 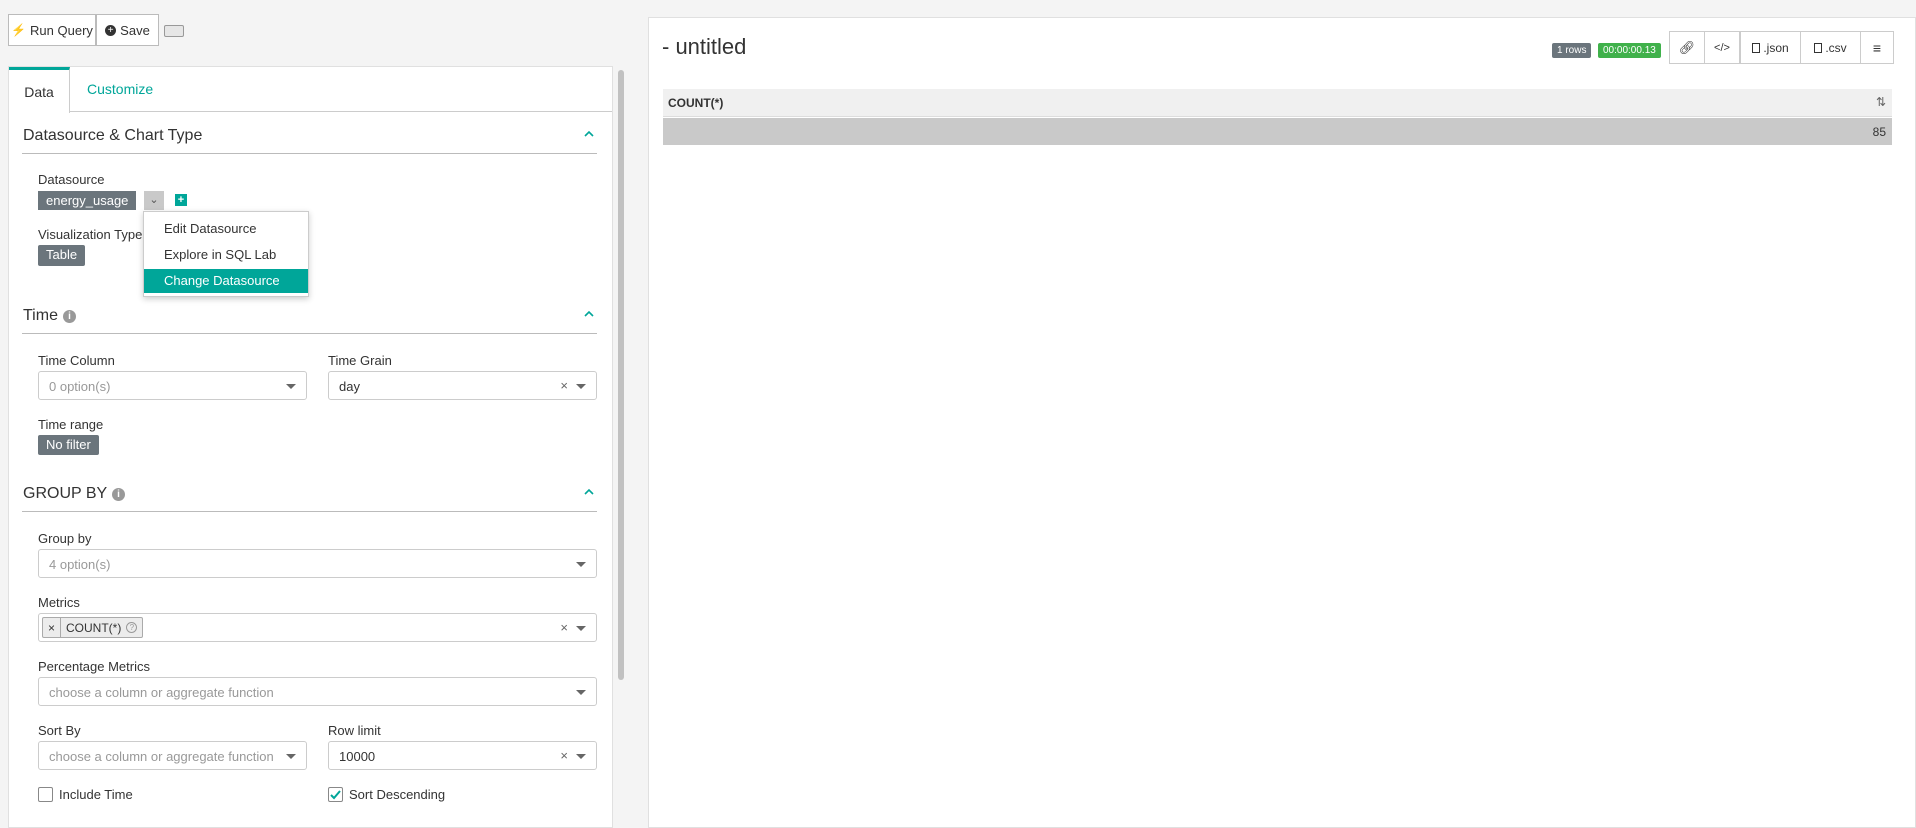 I want to click on metrics-label: Metrics, so click(x=59, y=602).